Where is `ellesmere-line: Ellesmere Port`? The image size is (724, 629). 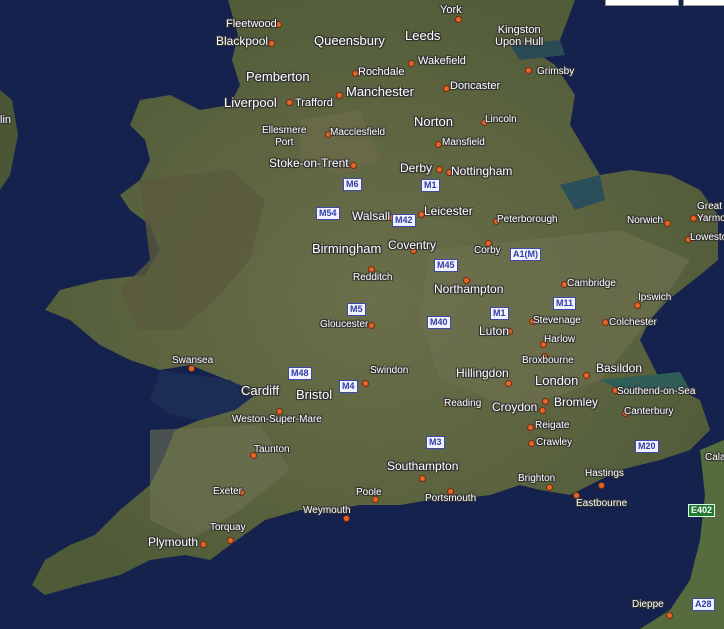
ellesmere-line: Ellesmere Port is located at coordinates (284, 136).